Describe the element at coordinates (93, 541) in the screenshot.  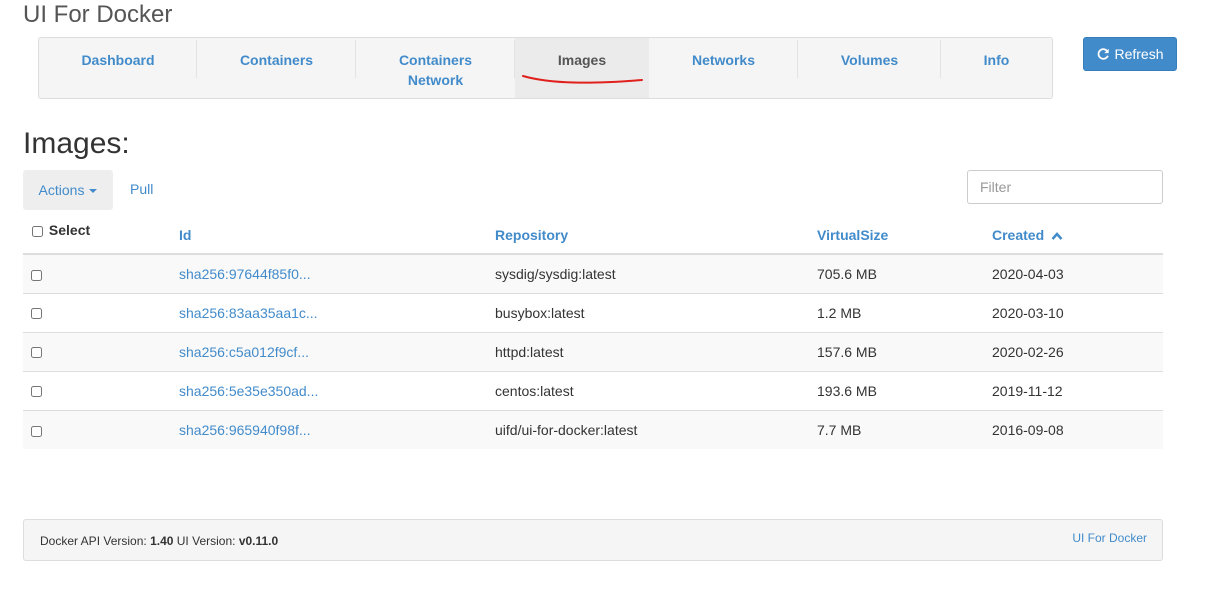
I see `api-version-label: Docker API Version:` at that location.